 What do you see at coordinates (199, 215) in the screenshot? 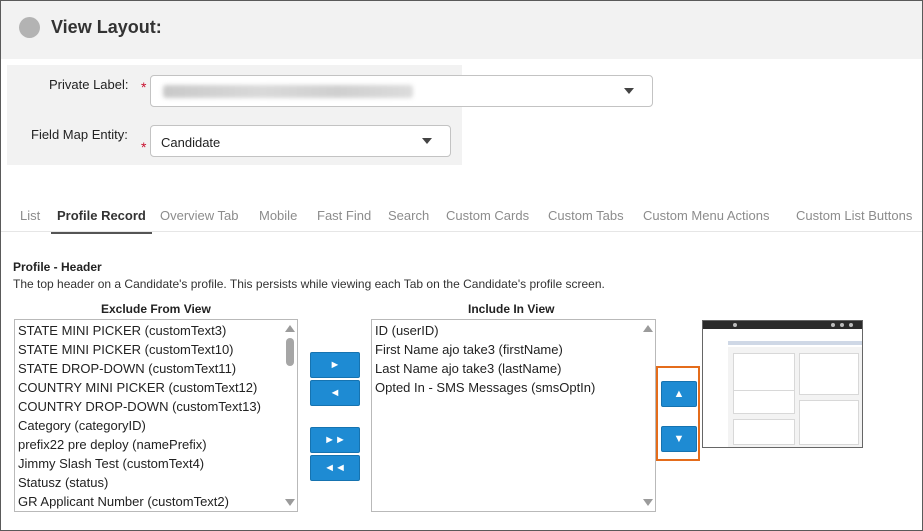
I see `tab-overview: Overview Tab` at bounding box center [199, 215].